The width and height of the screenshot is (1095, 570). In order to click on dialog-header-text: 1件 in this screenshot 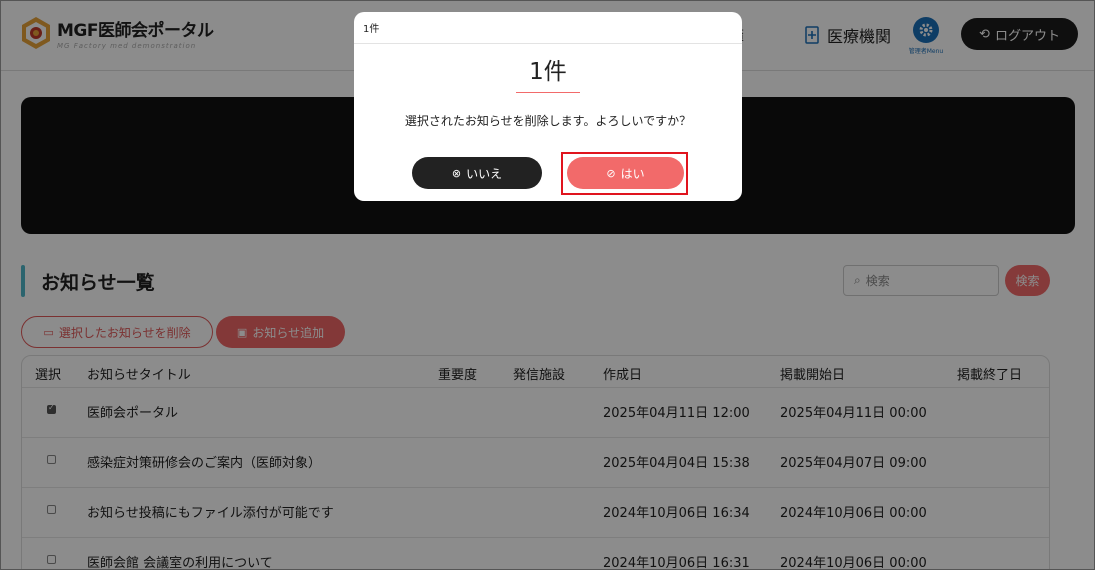, I will do `click(371, 29)`.